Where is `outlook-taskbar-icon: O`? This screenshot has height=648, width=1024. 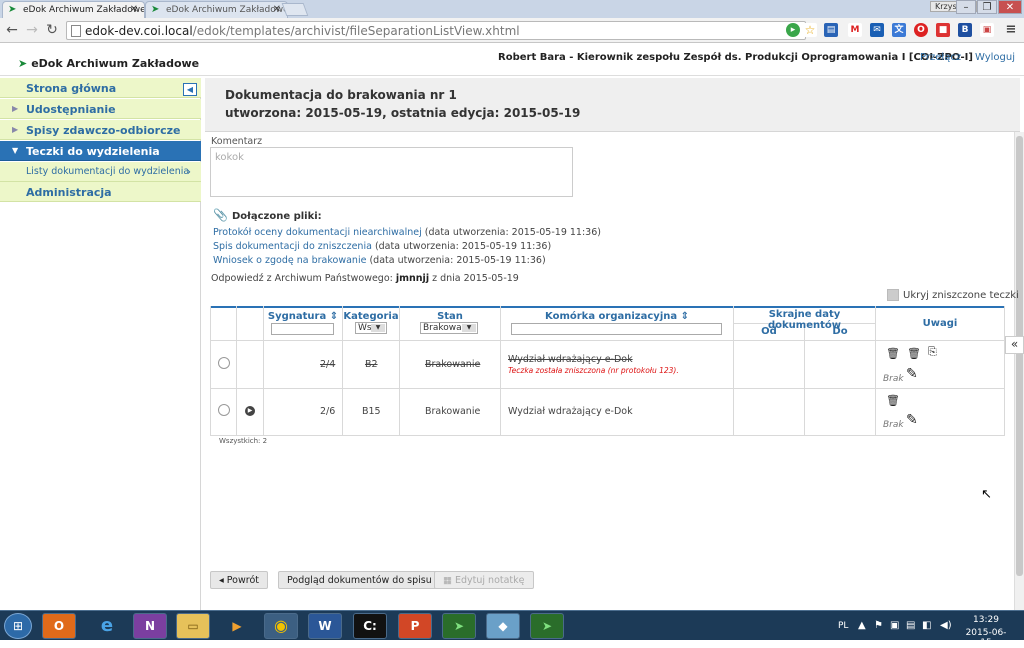 outlook-taskbar-icon: O is located at coordinates (59, 626).